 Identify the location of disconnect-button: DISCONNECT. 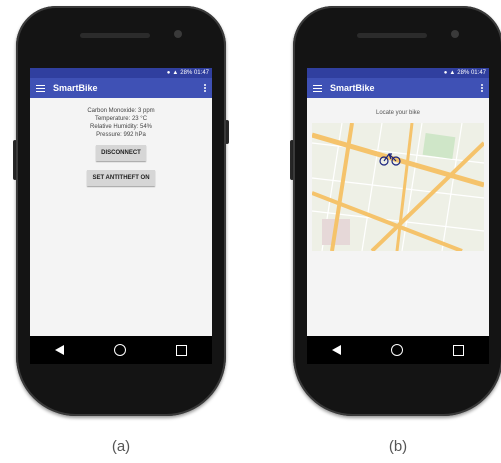
(121, 153).